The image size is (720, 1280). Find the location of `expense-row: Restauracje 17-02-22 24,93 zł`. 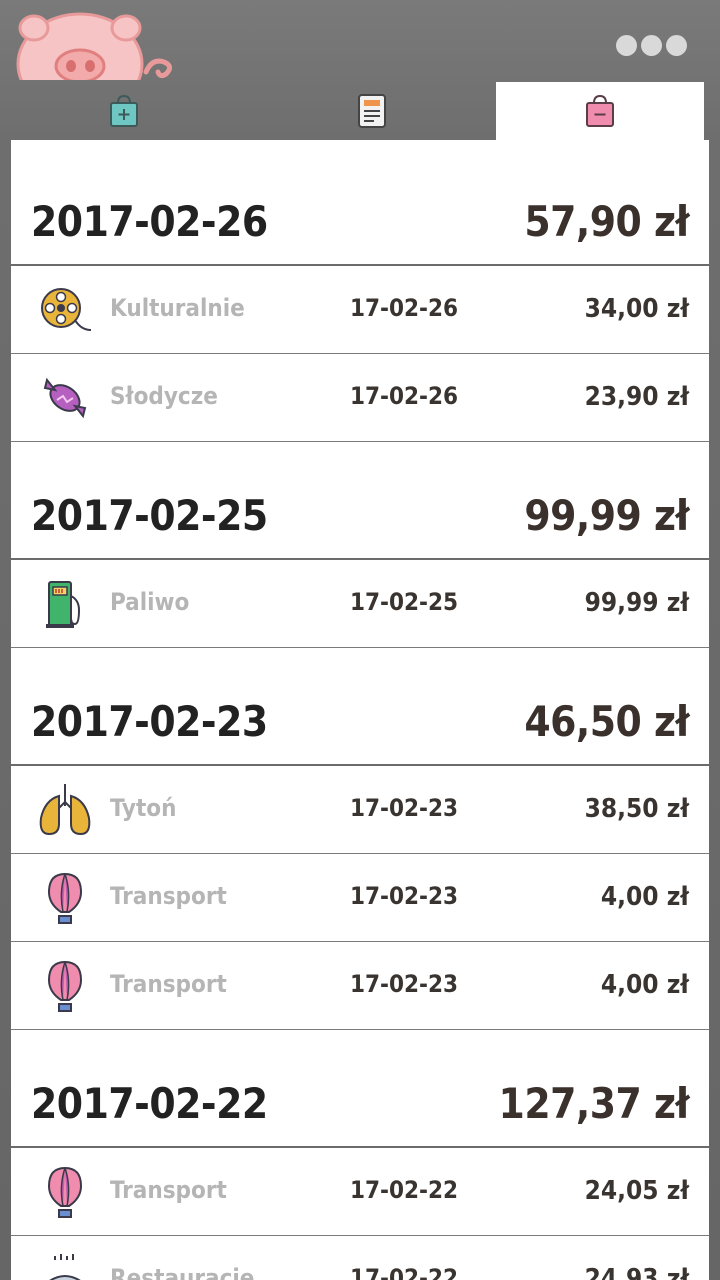

expense-row: Restauracje 17-02-22 24,93 zł is located at coordinates (360, 1258).